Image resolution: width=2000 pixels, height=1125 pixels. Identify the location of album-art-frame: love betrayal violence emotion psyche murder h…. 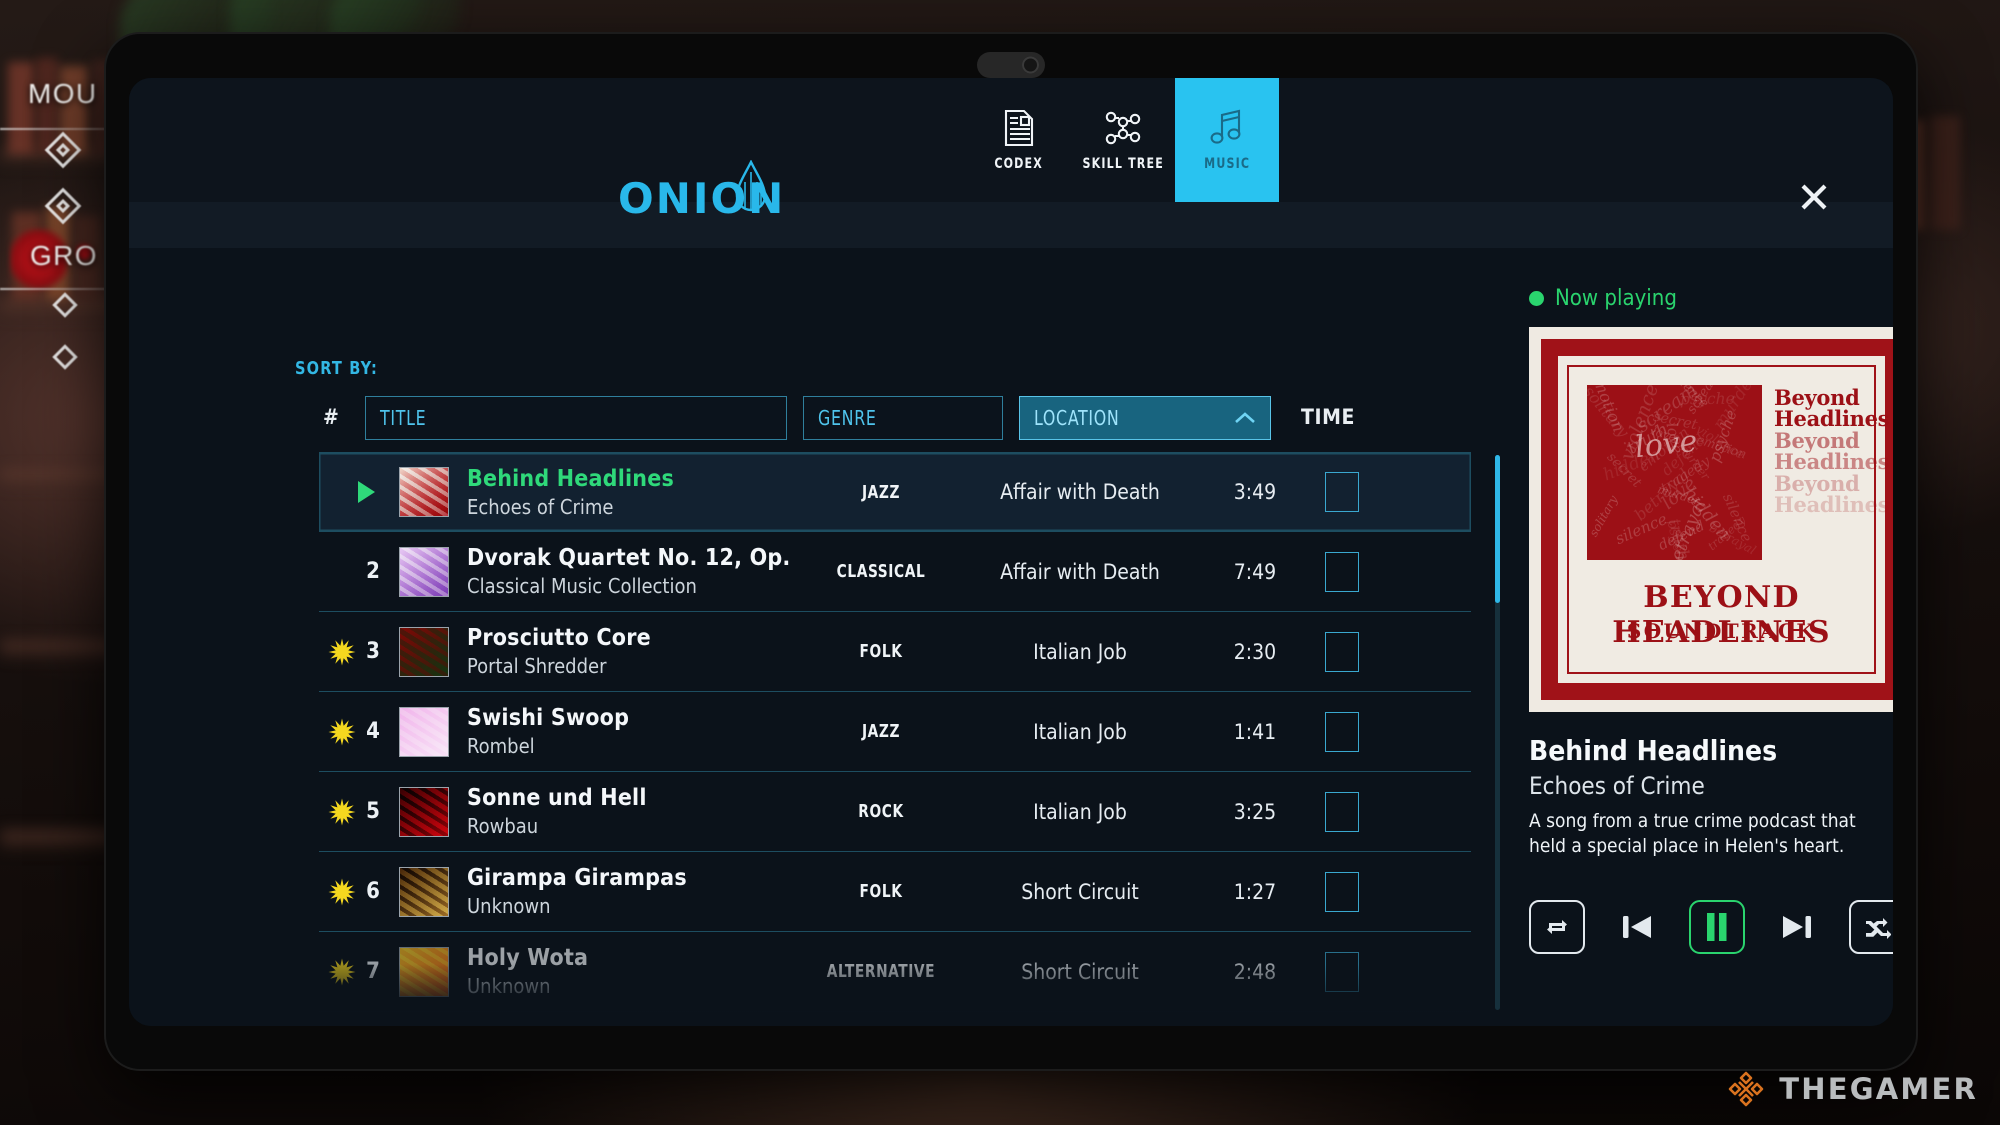
(1717, 519).